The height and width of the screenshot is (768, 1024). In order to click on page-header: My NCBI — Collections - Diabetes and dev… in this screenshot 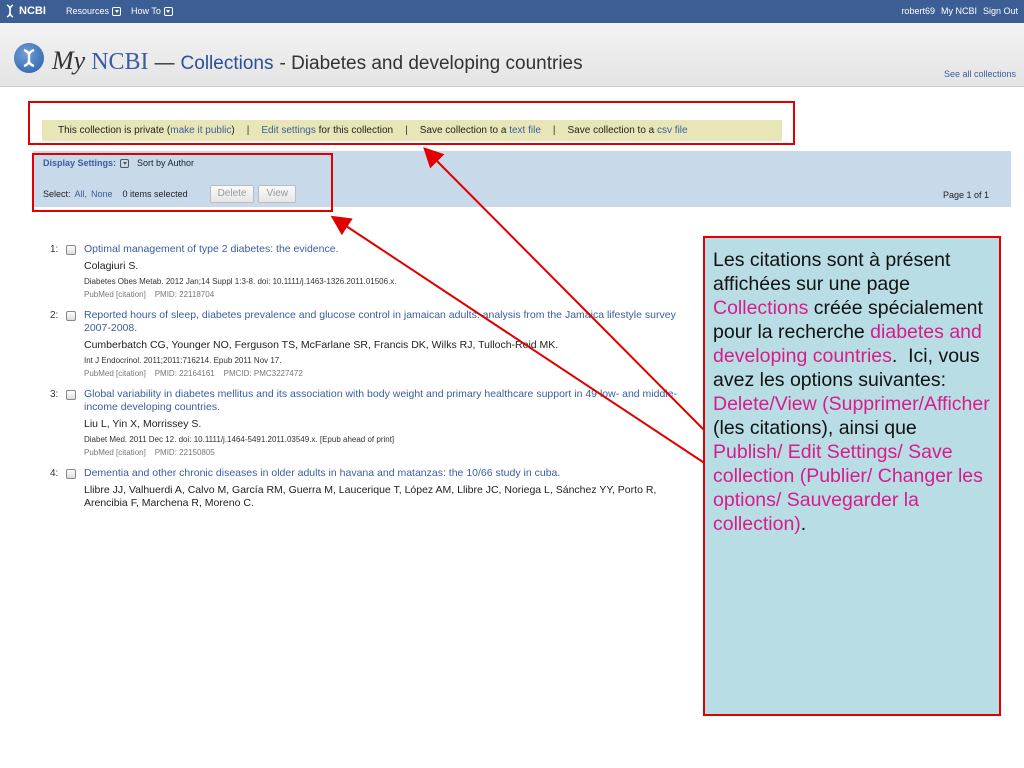, I will do `click(512, 55)`.